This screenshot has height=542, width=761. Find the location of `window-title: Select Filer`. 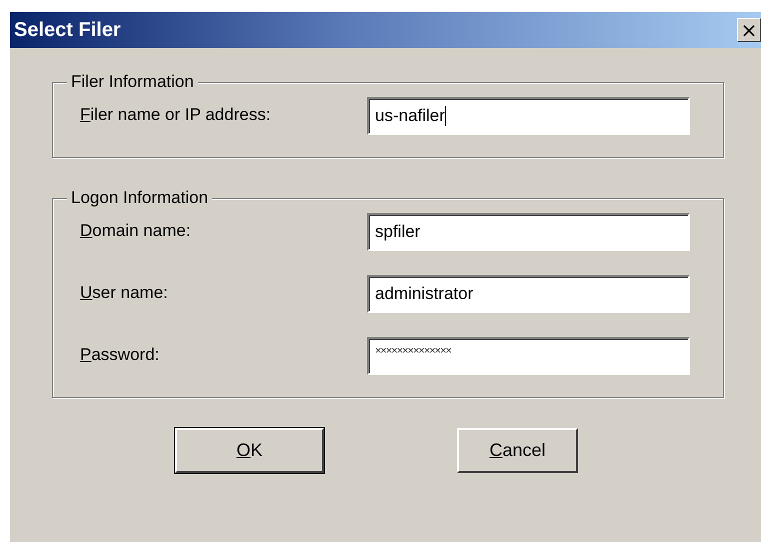

window-title: Select Filer is located at coordinates (67, 30).